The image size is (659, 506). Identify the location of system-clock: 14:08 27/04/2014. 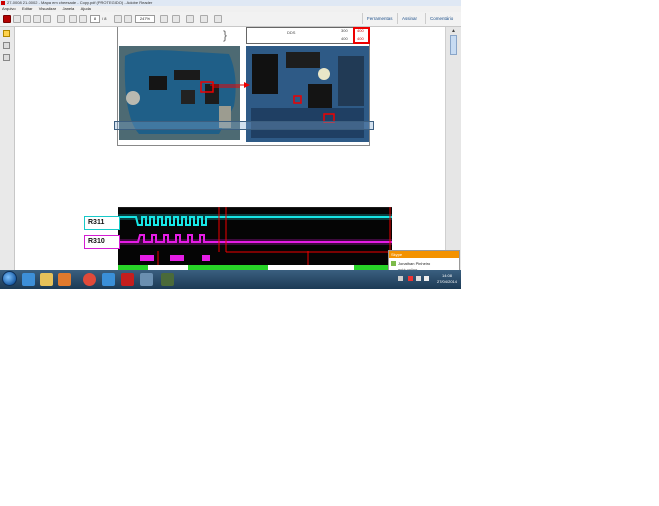
(447, 279).